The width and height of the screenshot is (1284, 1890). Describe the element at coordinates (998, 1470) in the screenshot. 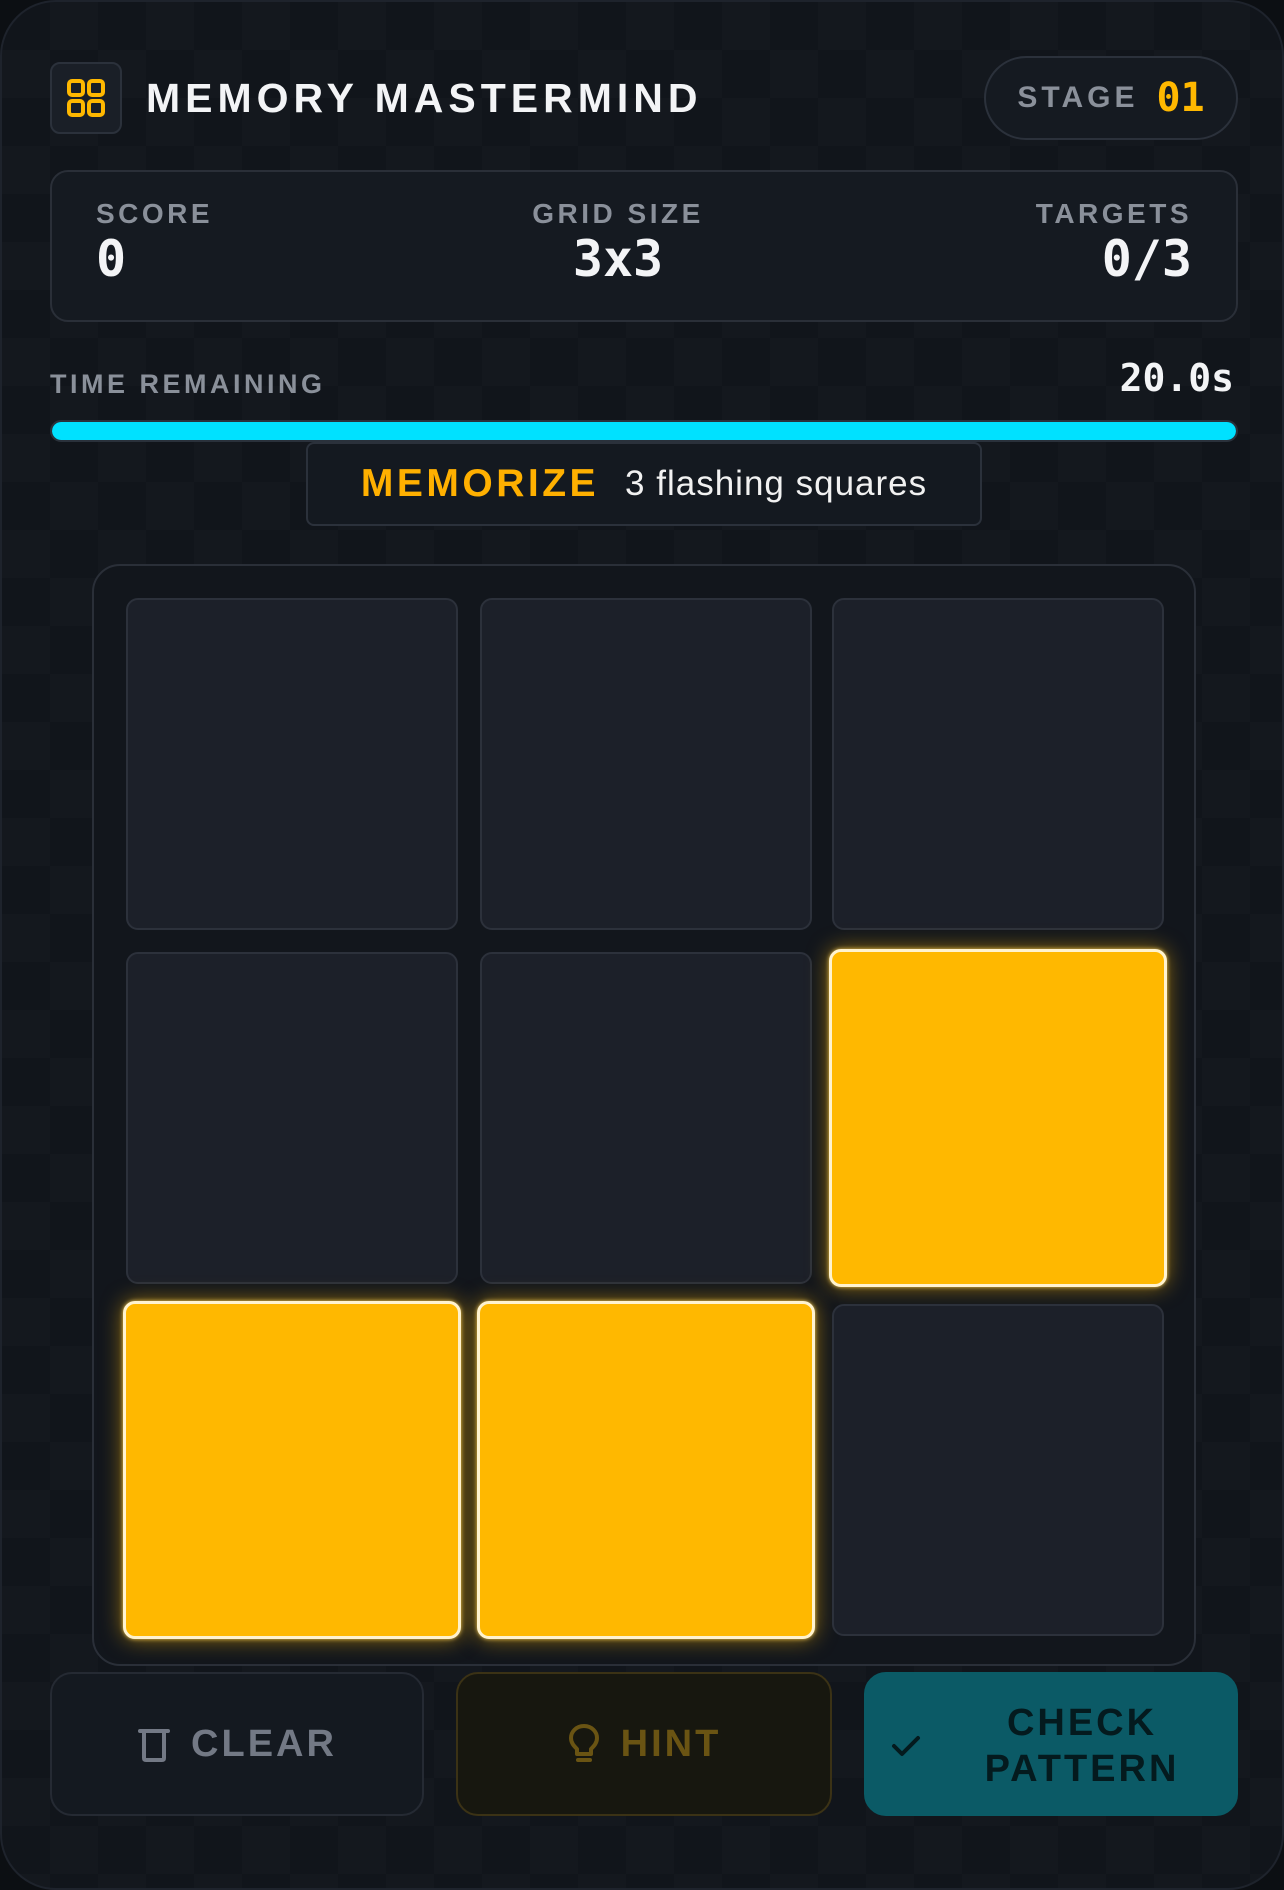

I see `grid-cell-r3-c3` at that location.